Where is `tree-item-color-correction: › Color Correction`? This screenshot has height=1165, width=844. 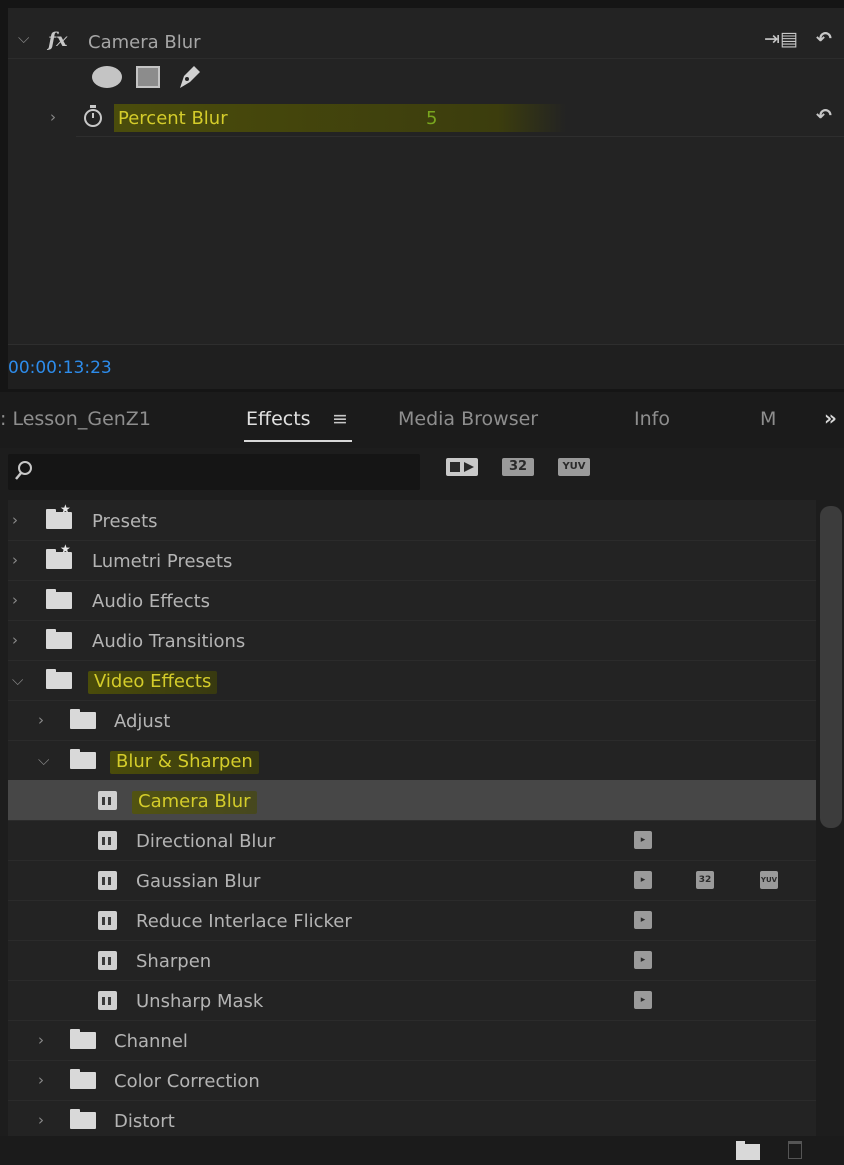
tree-item-color-correction: › Color Correction is located at coordinates (412, 1080).